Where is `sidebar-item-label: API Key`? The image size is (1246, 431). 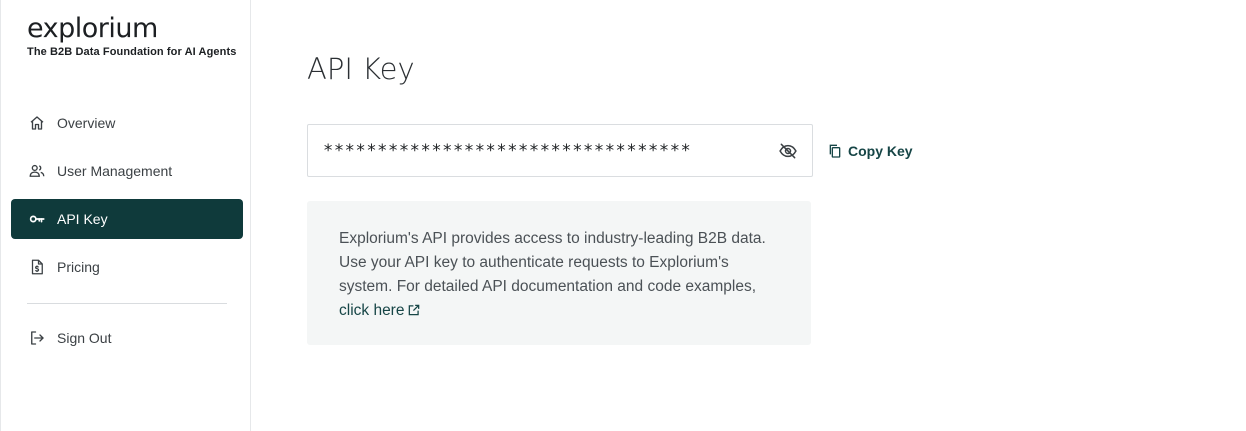
sidebar-item-label: API Key is located at coordinates (82, 219).